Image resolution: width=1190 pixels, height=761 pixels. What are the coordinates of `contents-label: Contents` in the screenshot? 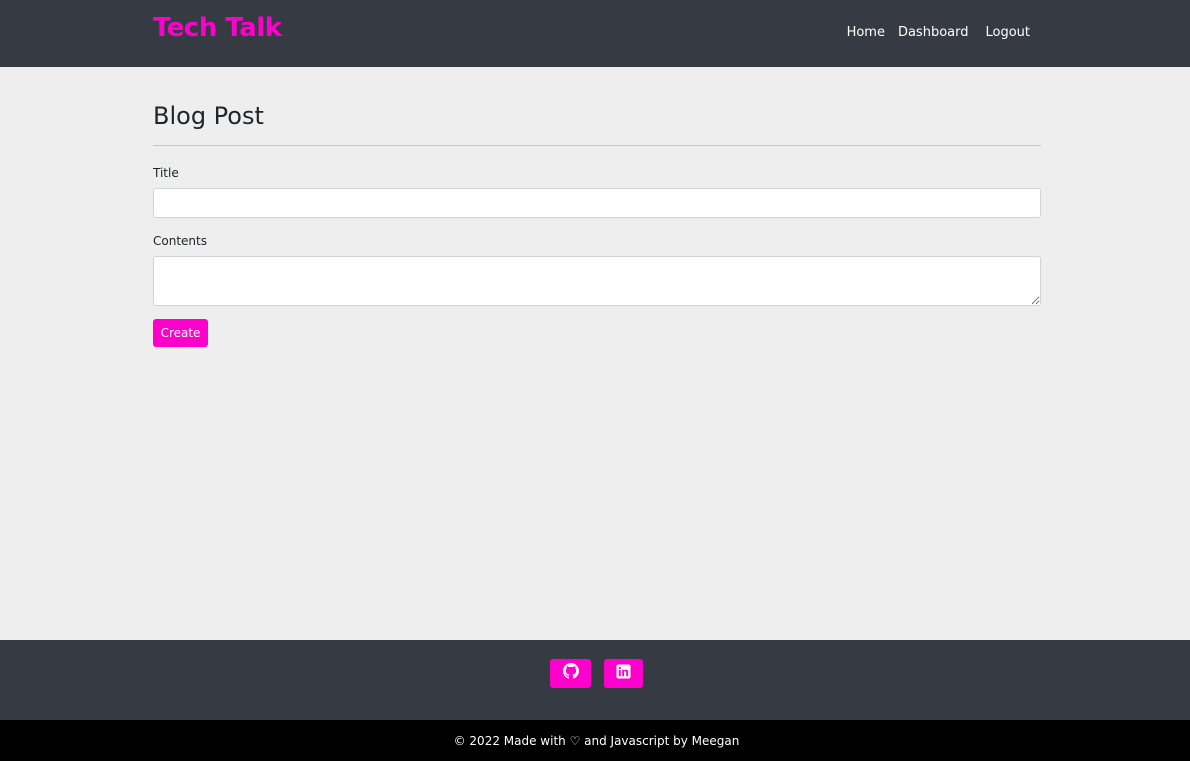 It's located at (180, 241).